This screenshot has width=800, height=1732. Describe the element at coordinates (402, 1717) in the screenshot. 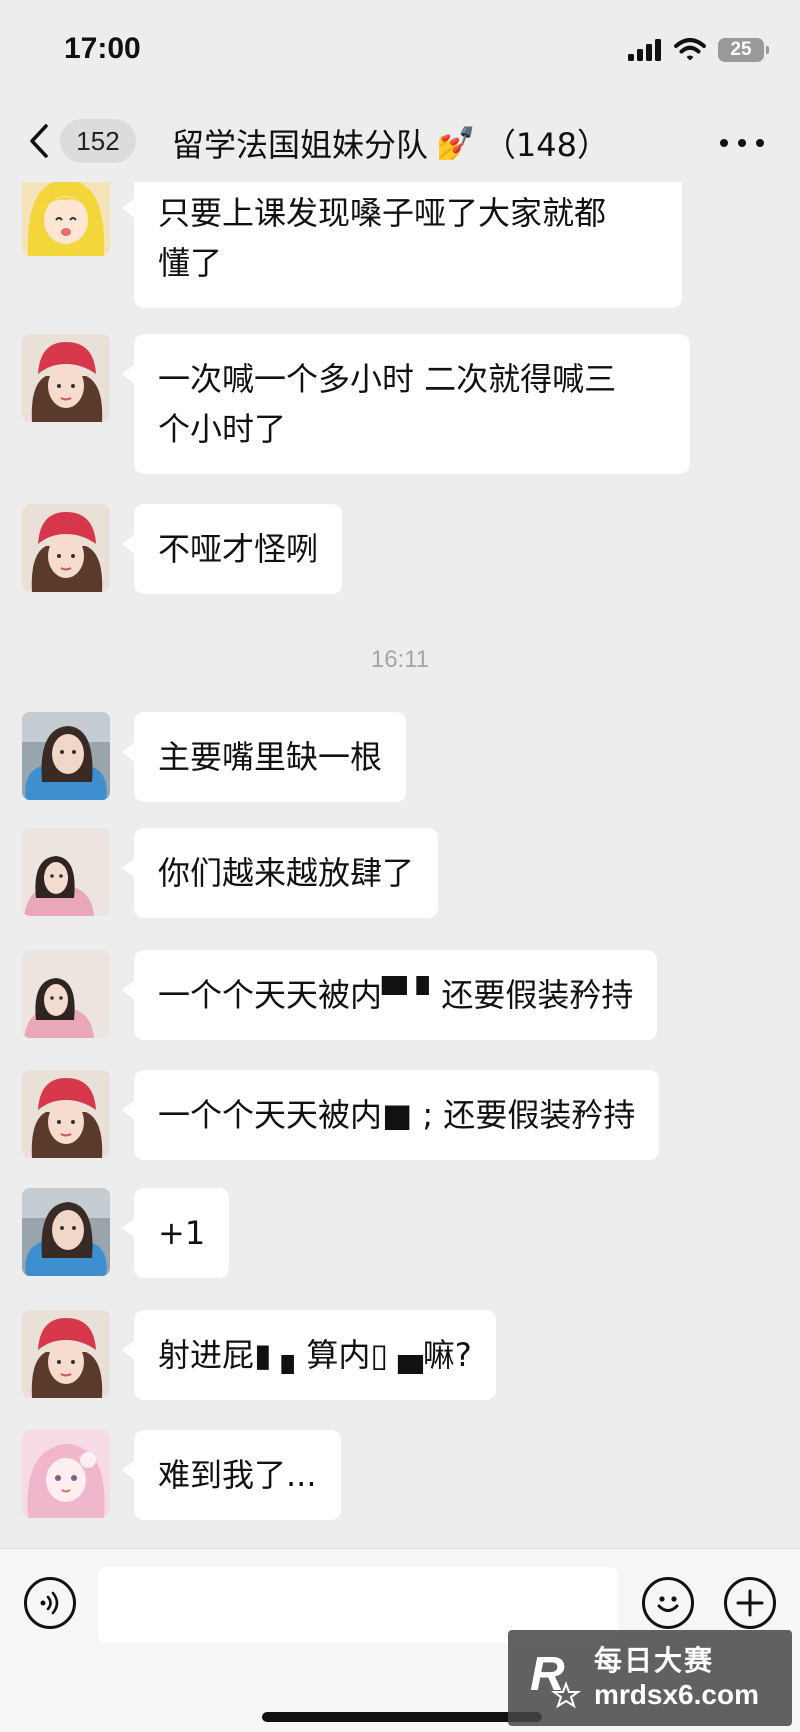

I see `home-indicator` at that location.